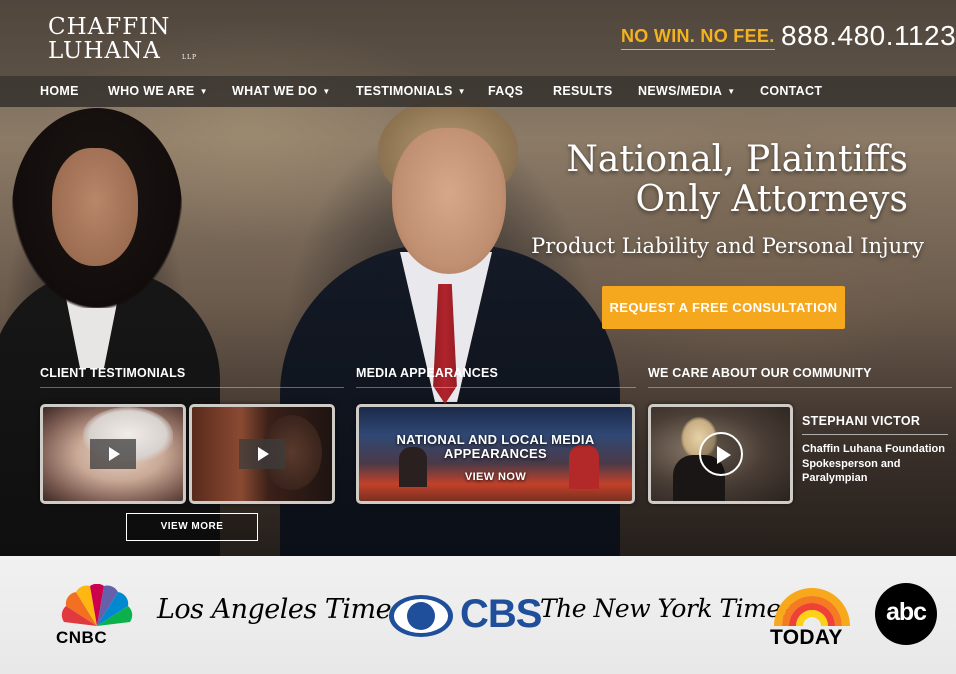  I want to click on hero-headline: National, Plaintiffs Only Attorneys, so click(698, 180).